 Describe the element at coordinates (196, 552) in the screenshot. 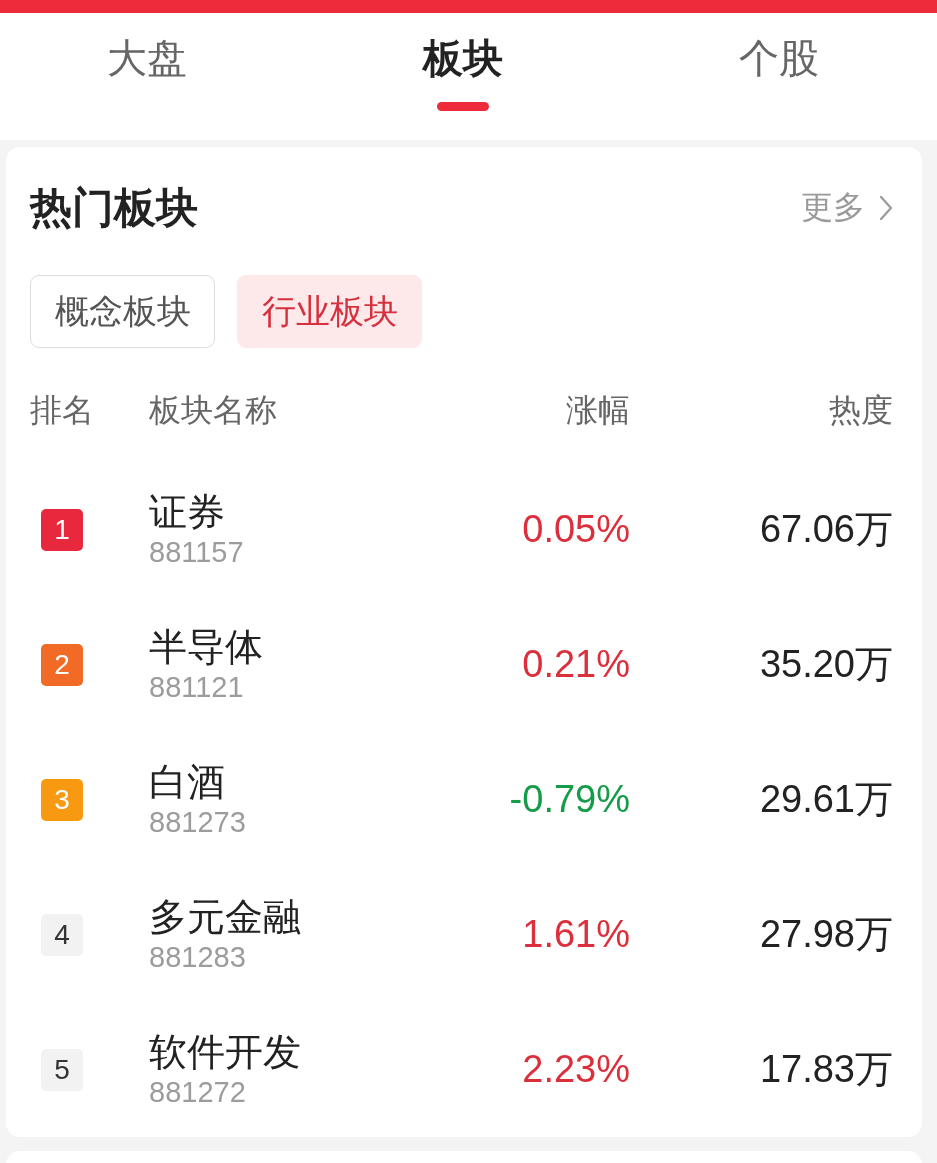

I see `sector-code: 881157` at that location.